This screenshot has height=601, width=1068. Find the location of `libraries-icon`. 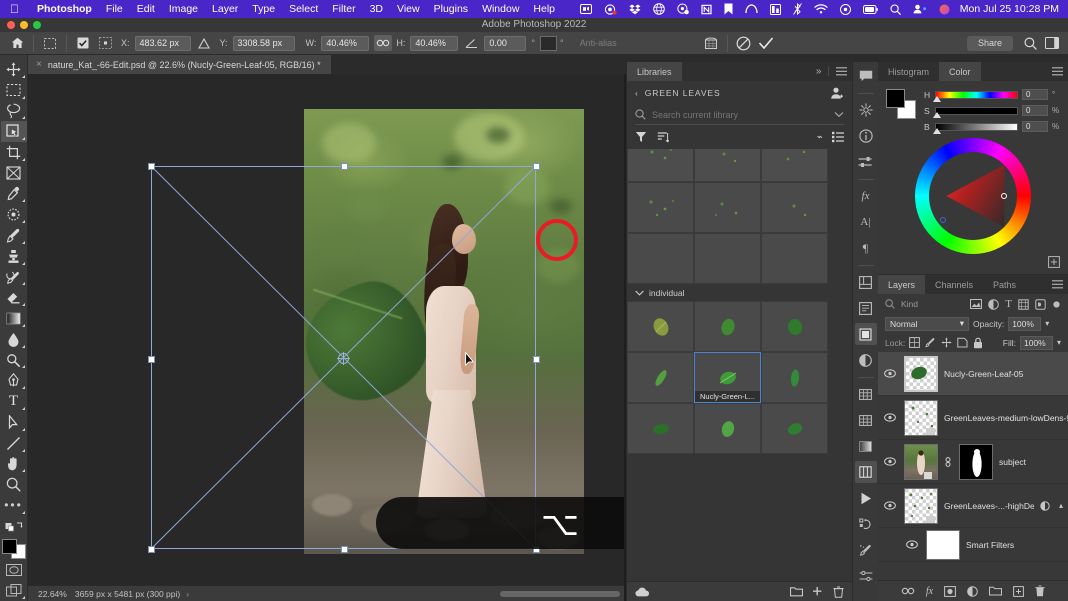

libraries-icon is located at coordinates (866, 282).